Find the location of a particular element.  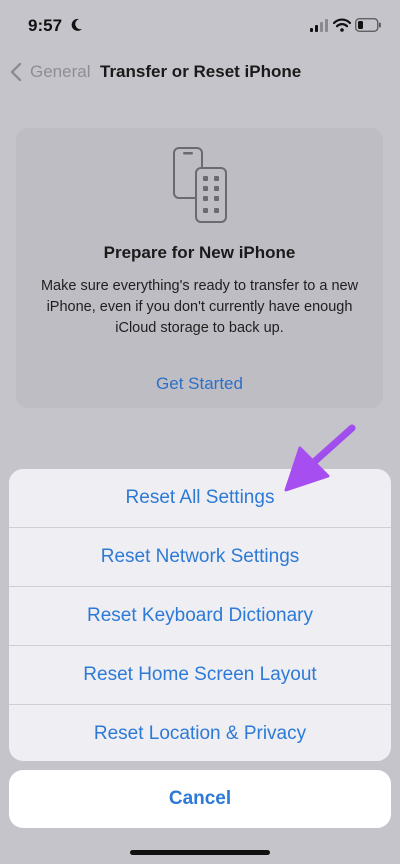

reset-keyboard-dictionary-button: Reset Keyboard Dictionary is located at coordinates (200, 616).